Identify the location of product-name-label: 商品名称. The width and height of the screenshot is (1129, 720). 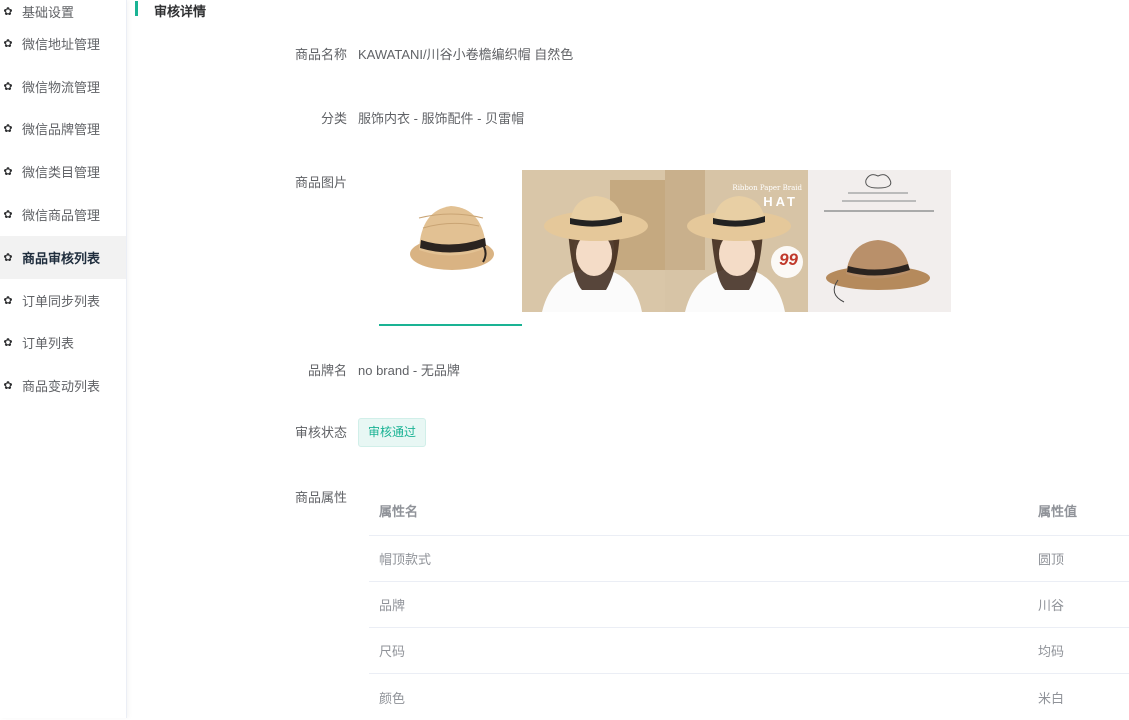
(320, 54).